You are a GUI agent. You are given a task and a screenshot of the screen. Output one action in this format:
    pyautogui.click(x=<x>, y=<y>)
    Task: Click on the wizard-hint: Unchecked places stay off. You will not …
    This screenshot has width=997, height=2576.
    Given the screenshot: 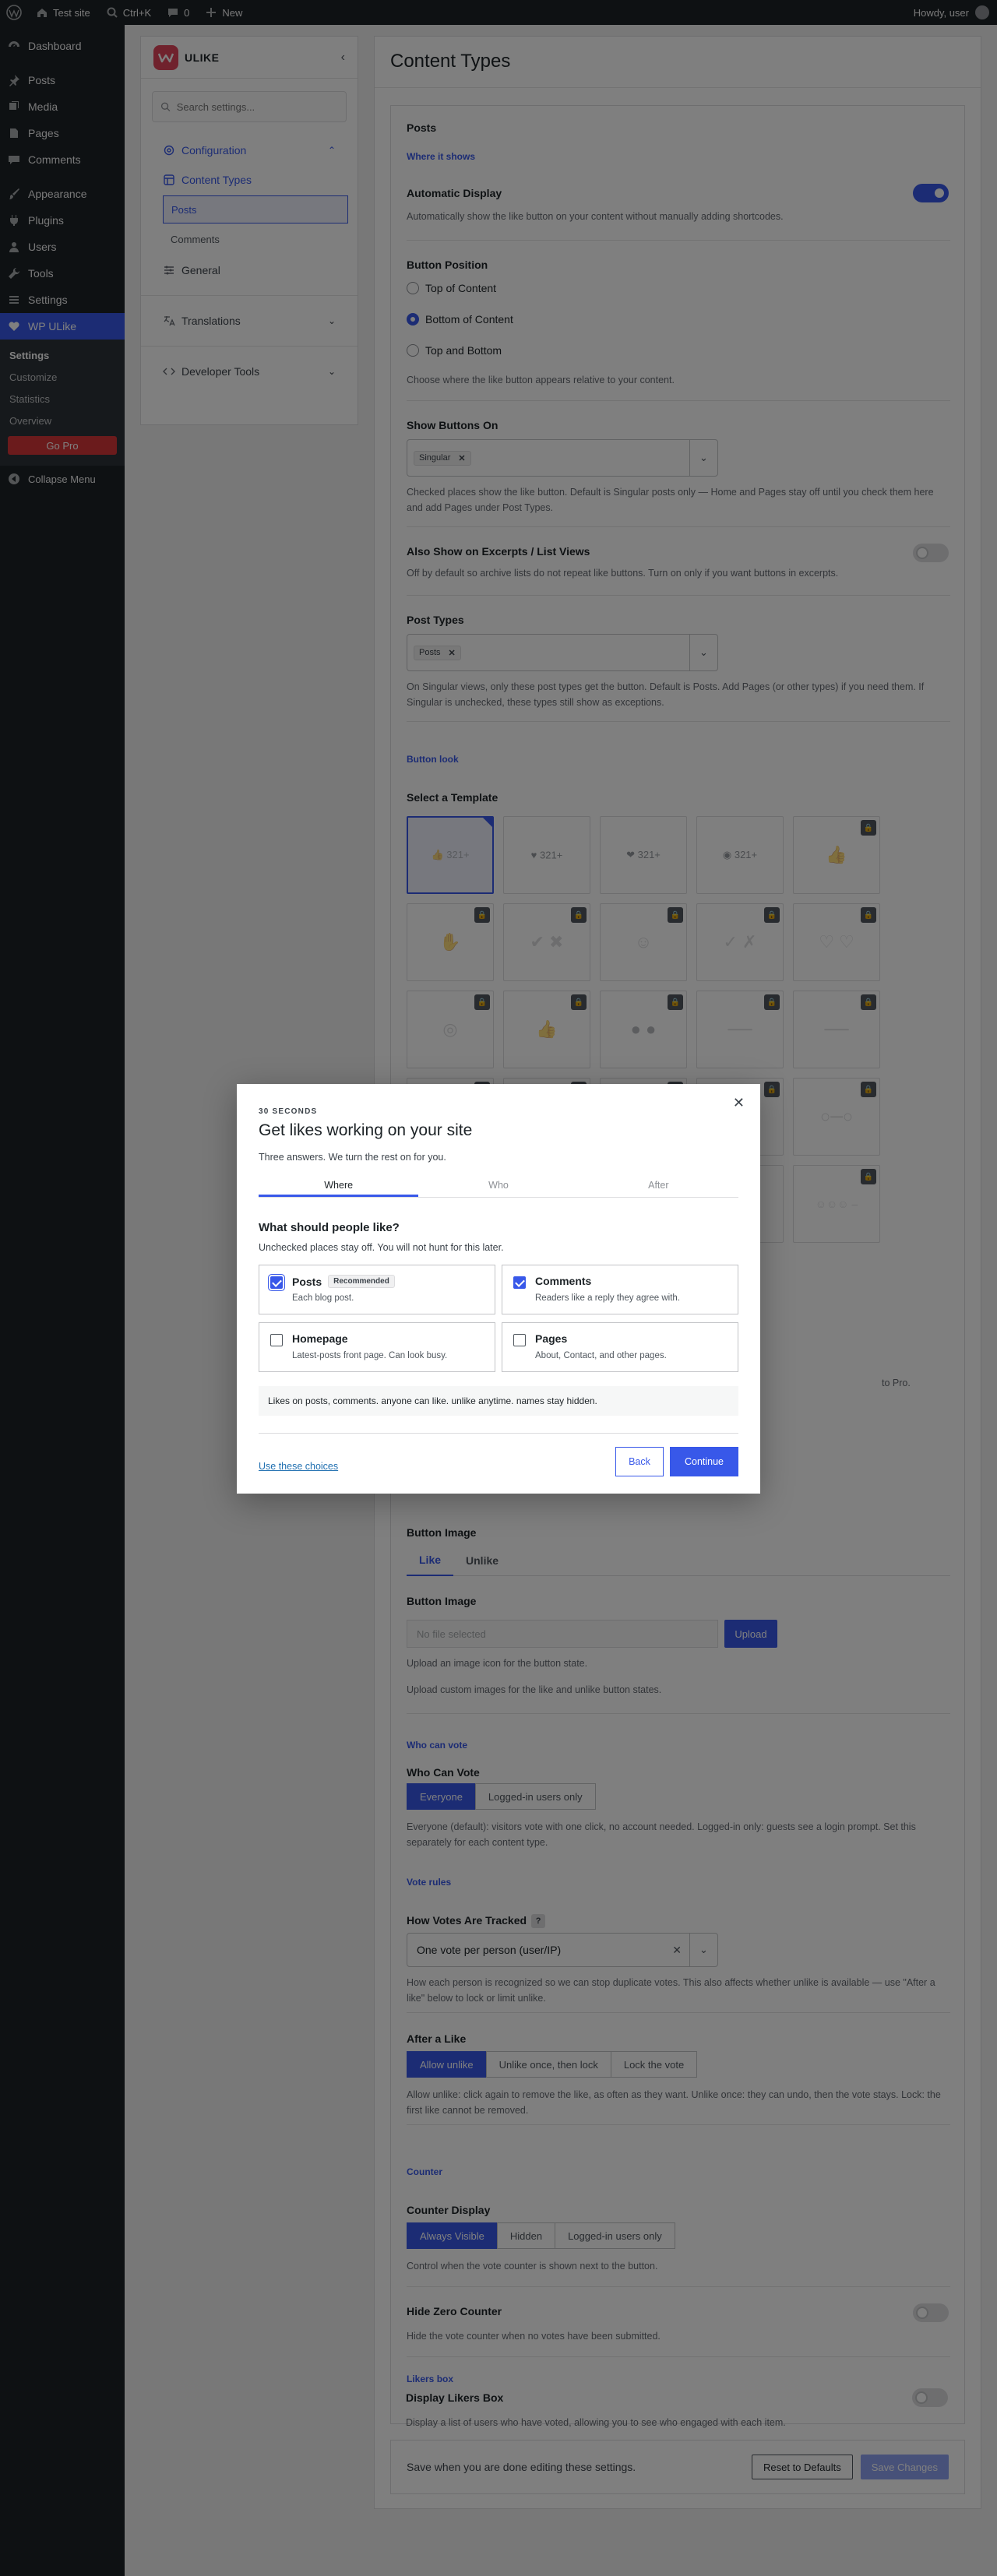 What is the action you would take?
    pyautogui.click(x=381, y=1247)
    